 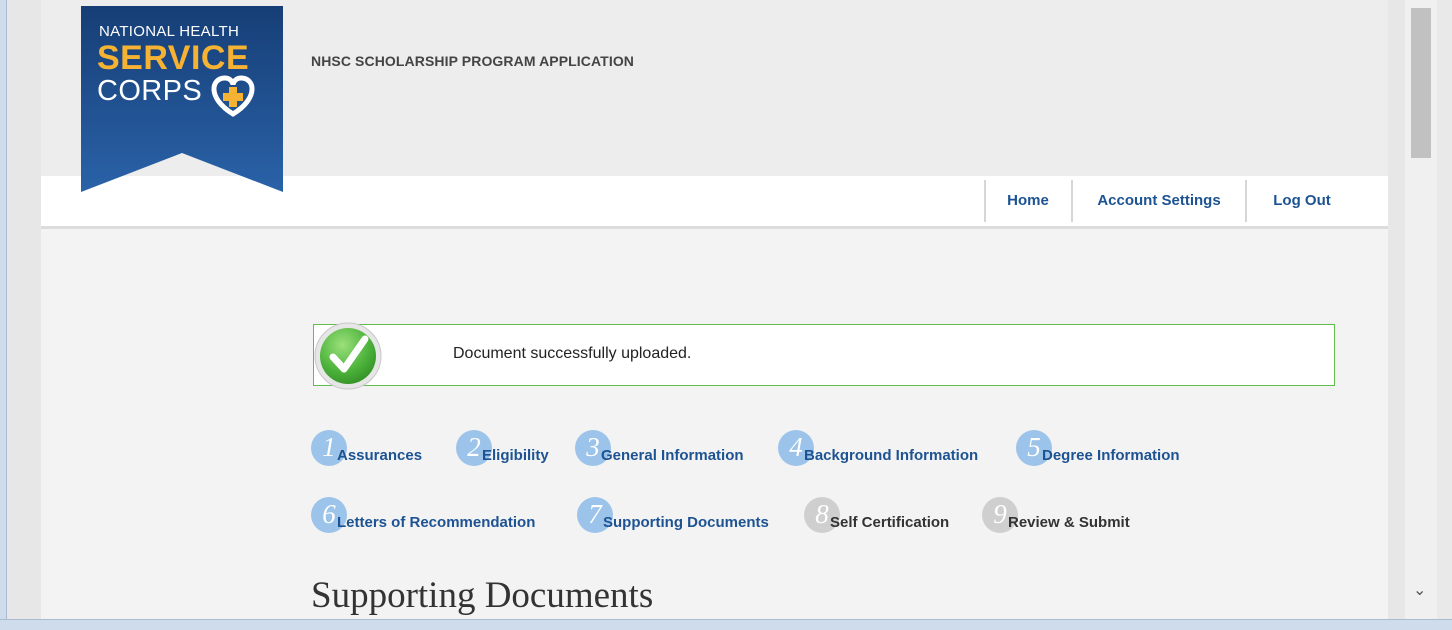 What do you see at coordinates (572, 353) in the screenshot?
I see `alert-message: Document successfully uploaded.` at bounding box center [572, 353].